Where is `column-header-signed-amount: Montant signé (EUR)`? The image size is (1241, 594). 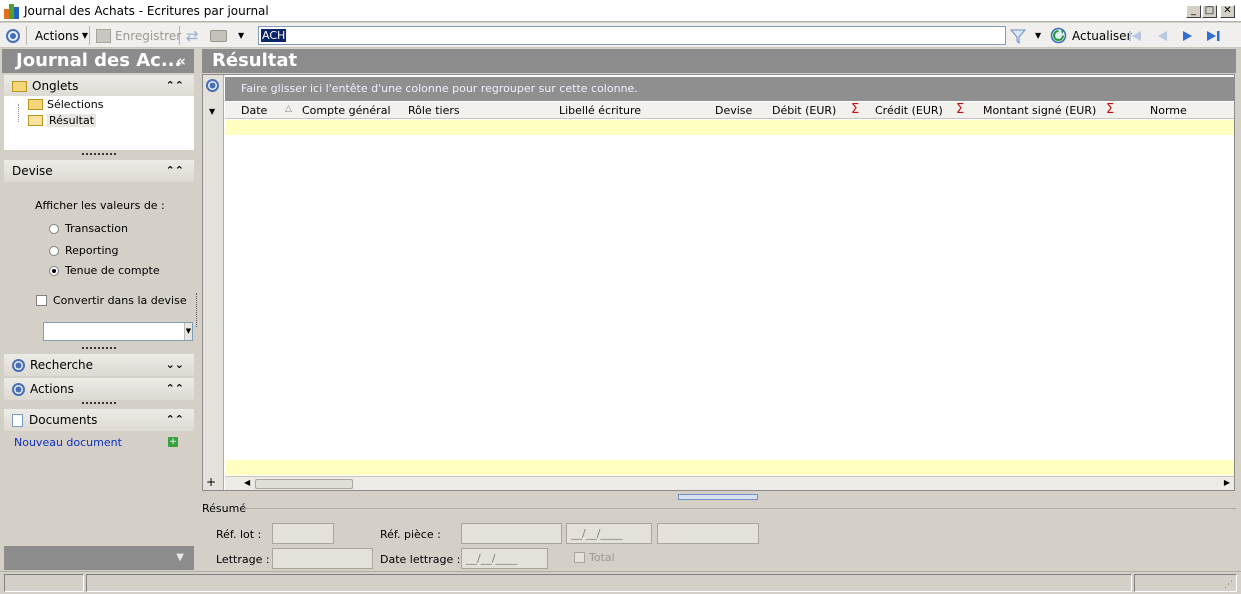
column-header-signed-amount: Montant signé (EUR) is located at coordinates (1039, 110).